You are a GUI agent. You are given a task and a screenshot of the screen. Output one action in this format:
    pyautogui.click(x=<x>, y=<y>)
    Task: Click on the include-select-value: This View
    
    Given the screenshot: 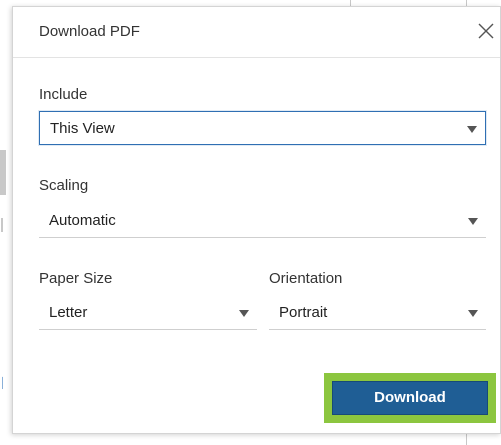 What is the action you would take?
    pyautogui.click(x=82, y=128)
    